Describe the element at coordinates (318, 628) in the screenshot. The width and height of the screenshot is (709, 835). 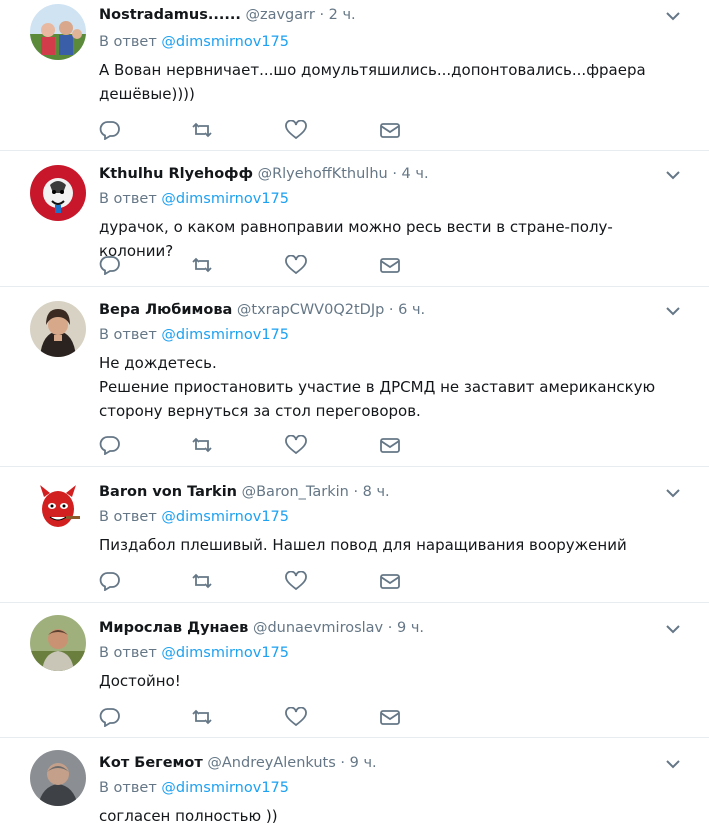
I see `author-handle: @dunaevmiroslav` at that location.